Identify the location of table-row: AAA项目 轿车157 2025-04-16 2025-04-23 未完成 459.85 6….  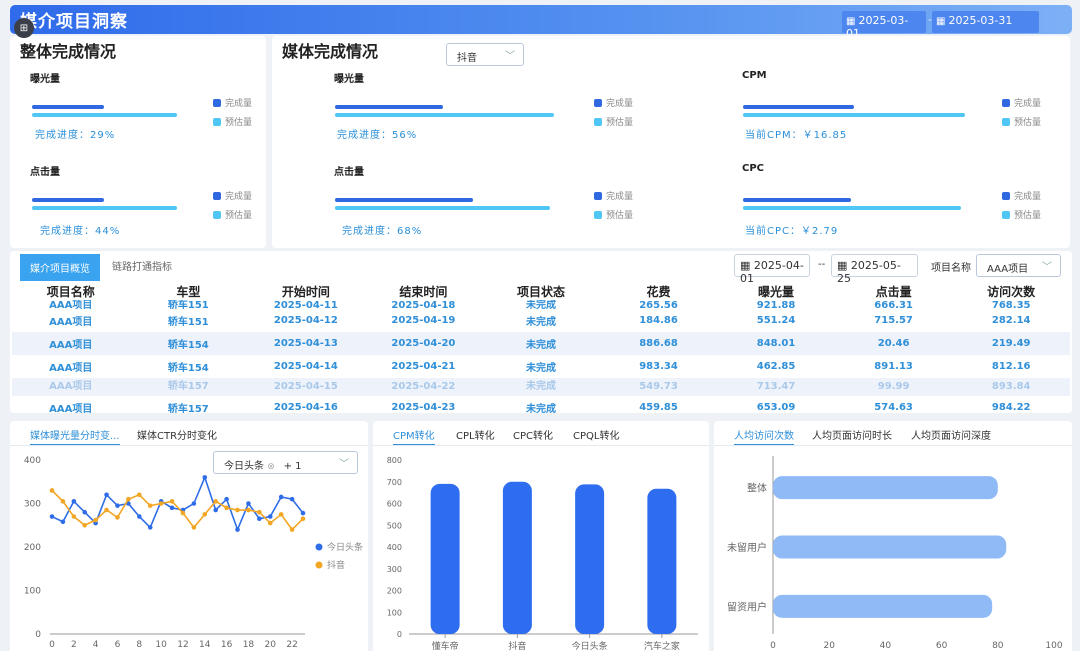
(541, 407).